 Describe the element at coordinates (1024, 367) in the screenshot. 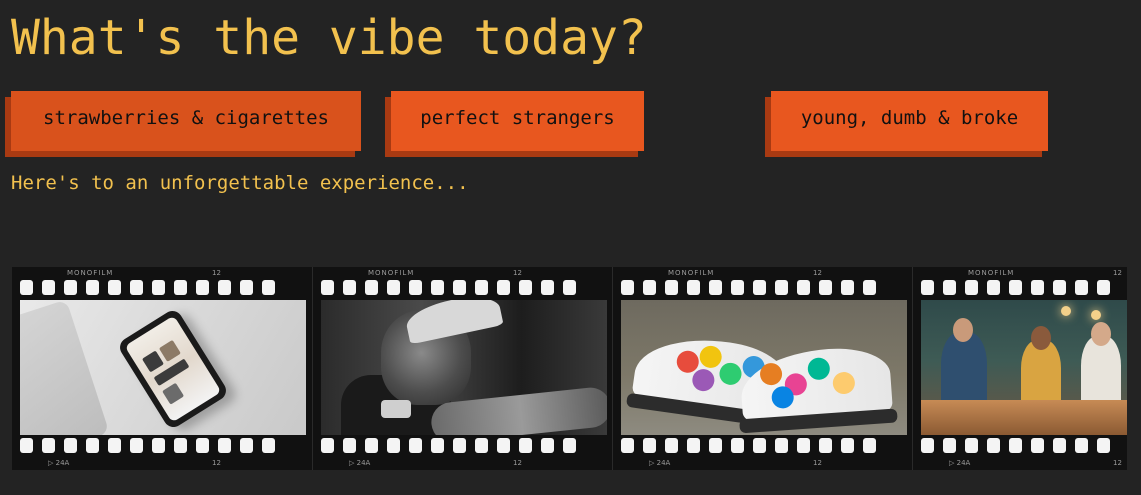

I see `kitchen-party-photo` at that location.